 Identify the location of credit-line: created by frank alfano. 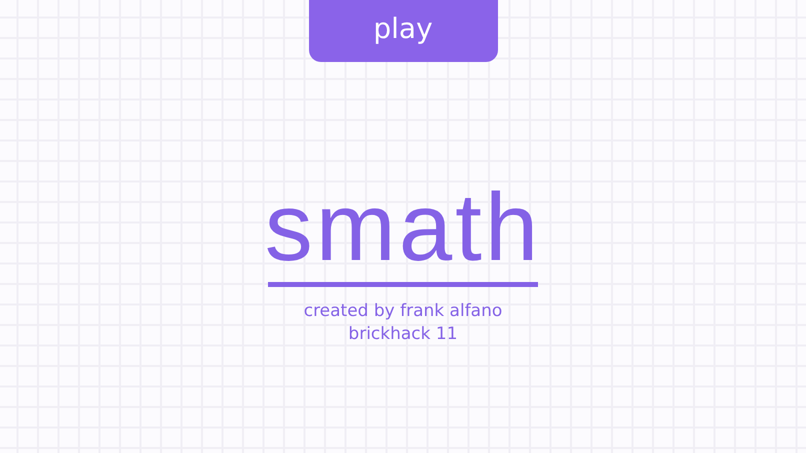
(403, 311).